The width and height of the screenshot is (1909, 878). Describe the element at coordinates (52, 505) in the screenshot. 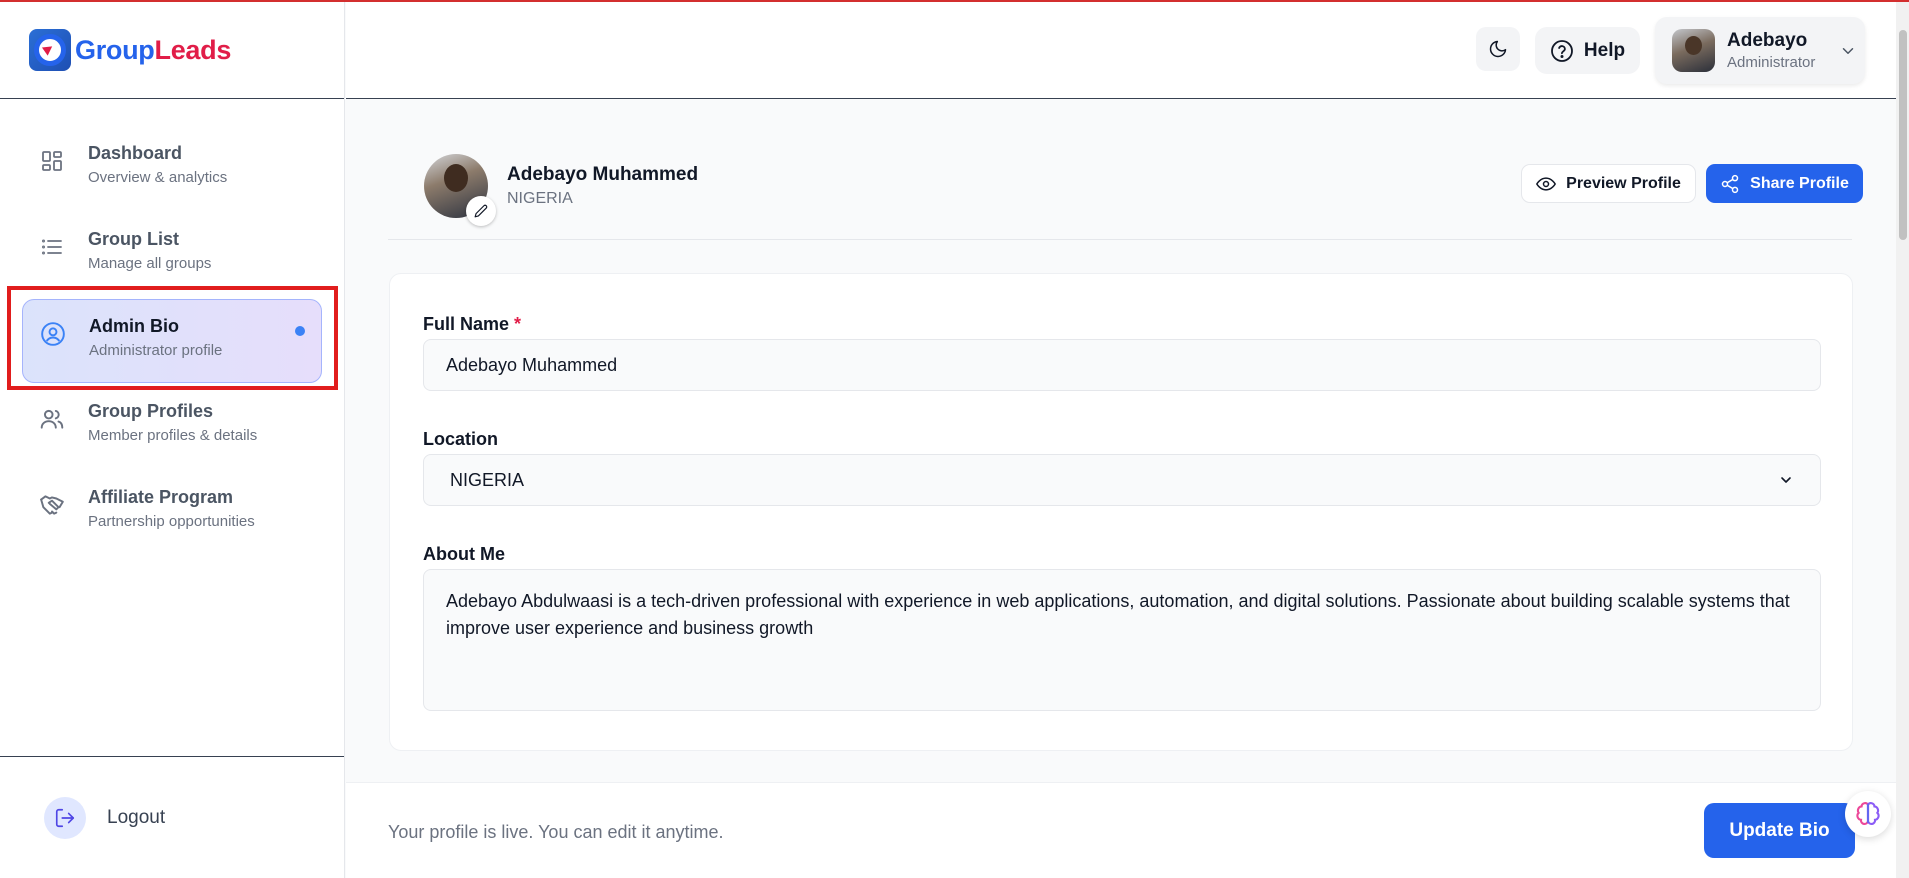

I see `handshake-icon` at that location.